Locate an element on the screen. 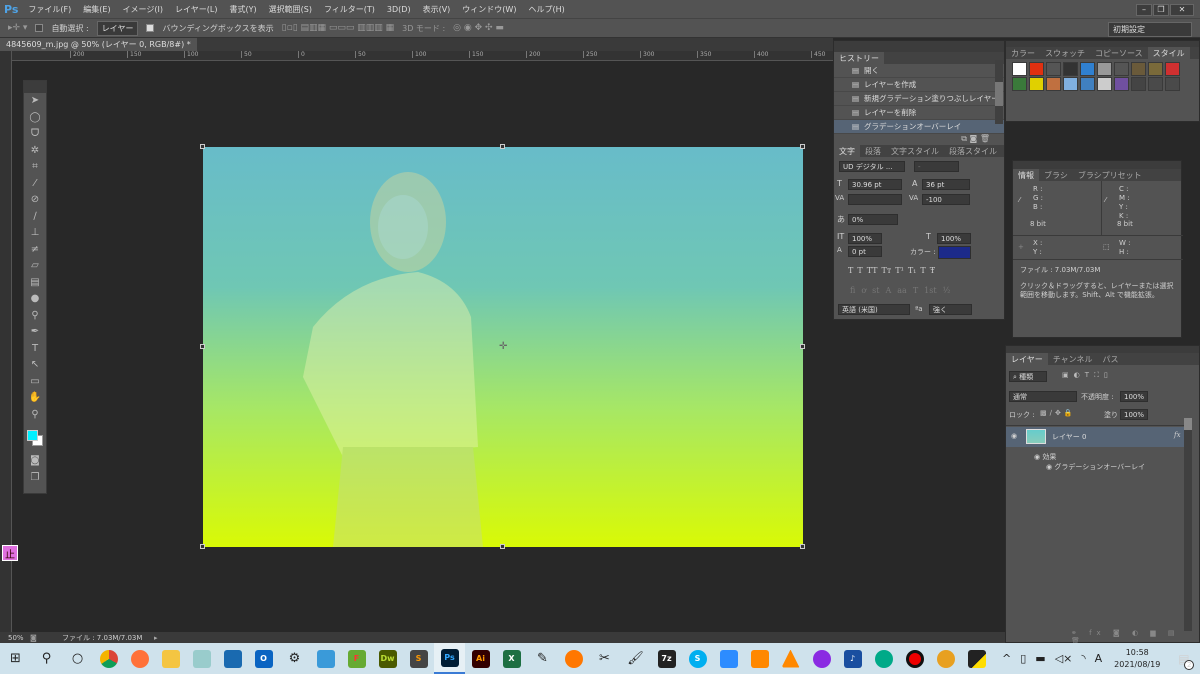  minimize-button: – is located at coordinates (1144, 10).